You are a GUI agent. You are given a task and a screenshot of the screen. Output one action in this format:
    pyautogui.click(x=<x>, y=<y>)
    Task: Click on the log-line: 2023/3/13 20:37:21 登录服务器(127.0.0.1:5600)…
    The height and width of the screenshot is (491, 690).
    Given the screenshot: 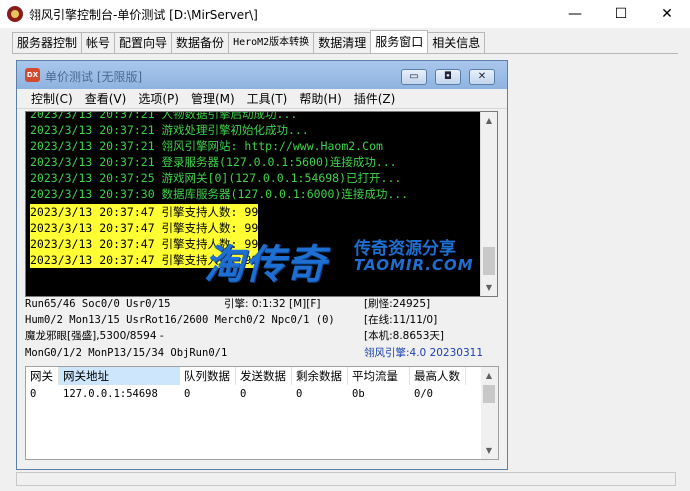 What is the action you would take?
    pyautogui.click(x=213, y=162)
    